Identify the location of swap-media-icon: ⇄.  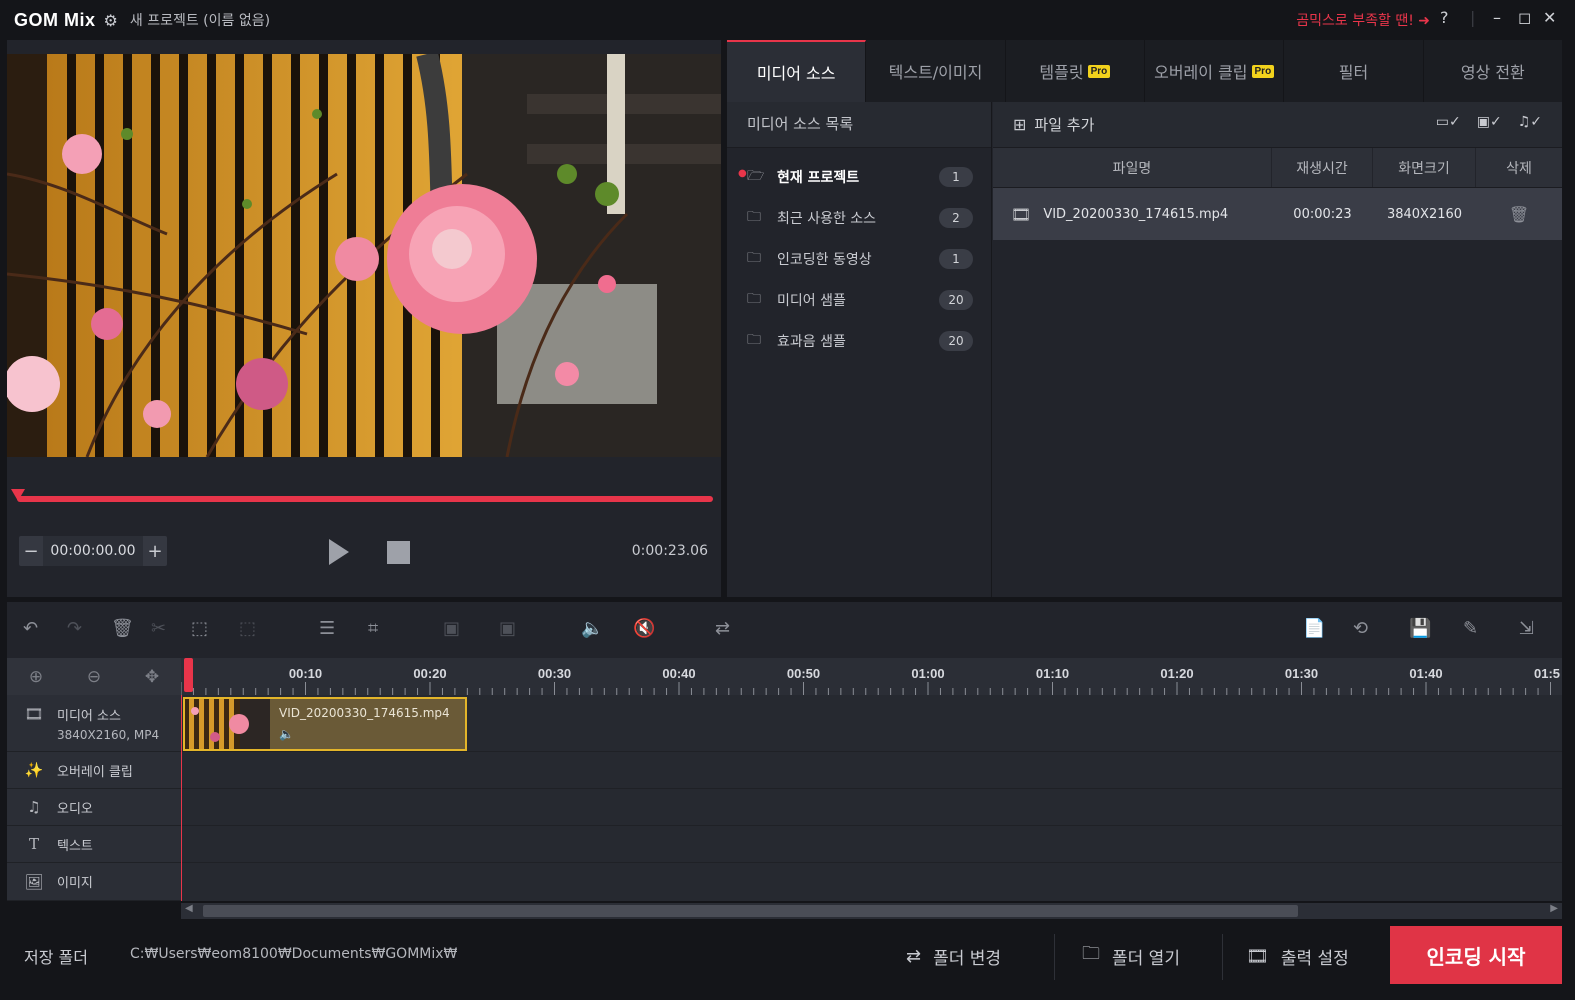
(722, 628).